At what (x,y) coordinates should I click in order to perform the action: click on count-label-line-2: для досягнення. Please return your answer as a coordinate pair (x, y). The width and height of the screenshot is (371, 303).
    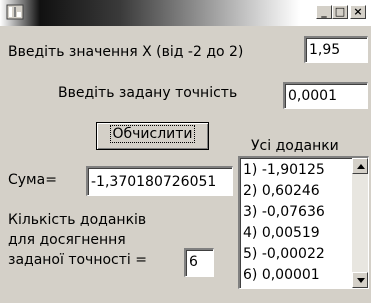
    Looking at the image, I should click on (67, 240).